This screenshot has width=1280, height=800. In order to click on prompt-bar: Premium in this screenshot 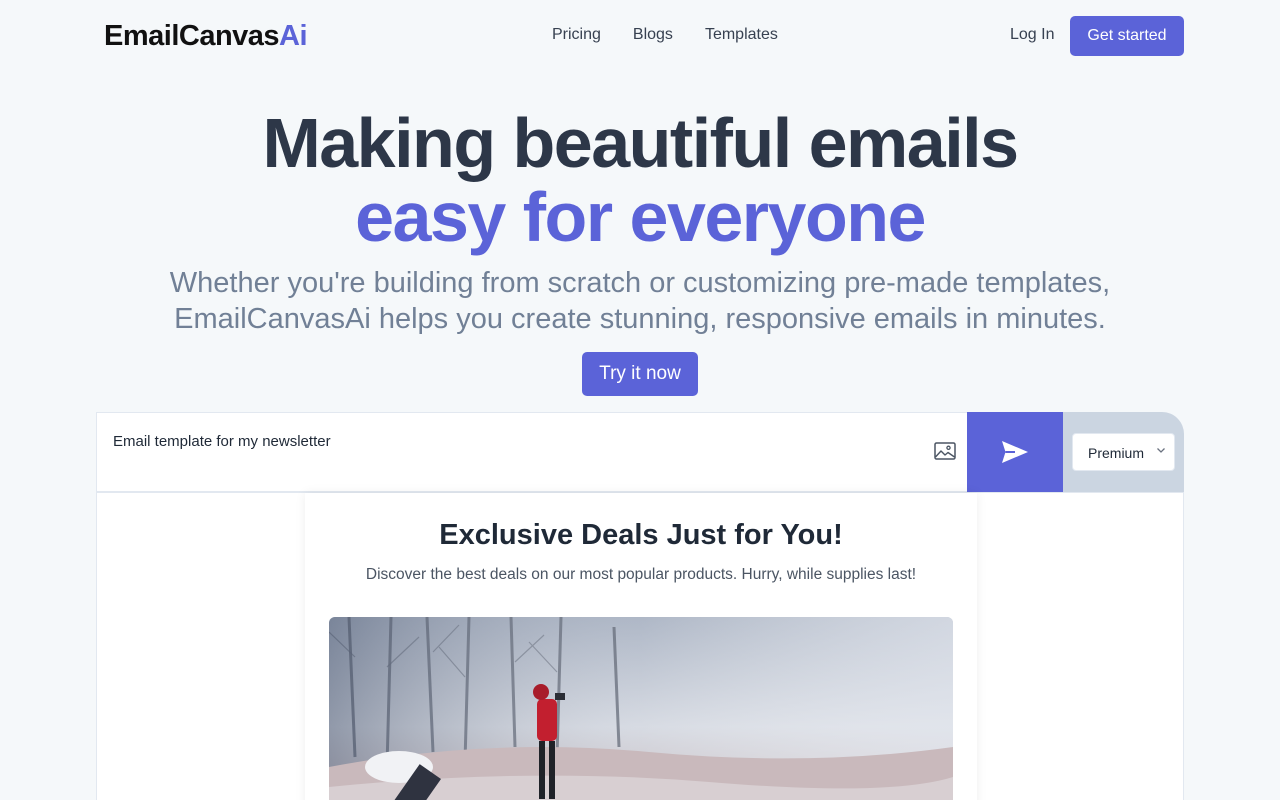, I will do `click(640, 452)`.